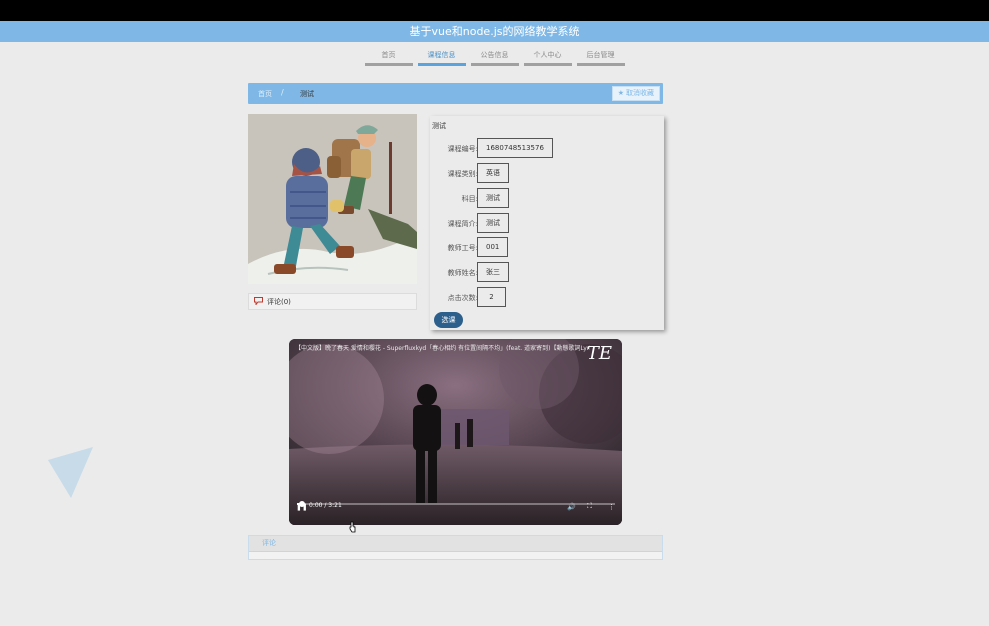  Describe the element at coordinates (547, 58) in the screenshot. I see `nav-item-profile: 个人中心` at that location.